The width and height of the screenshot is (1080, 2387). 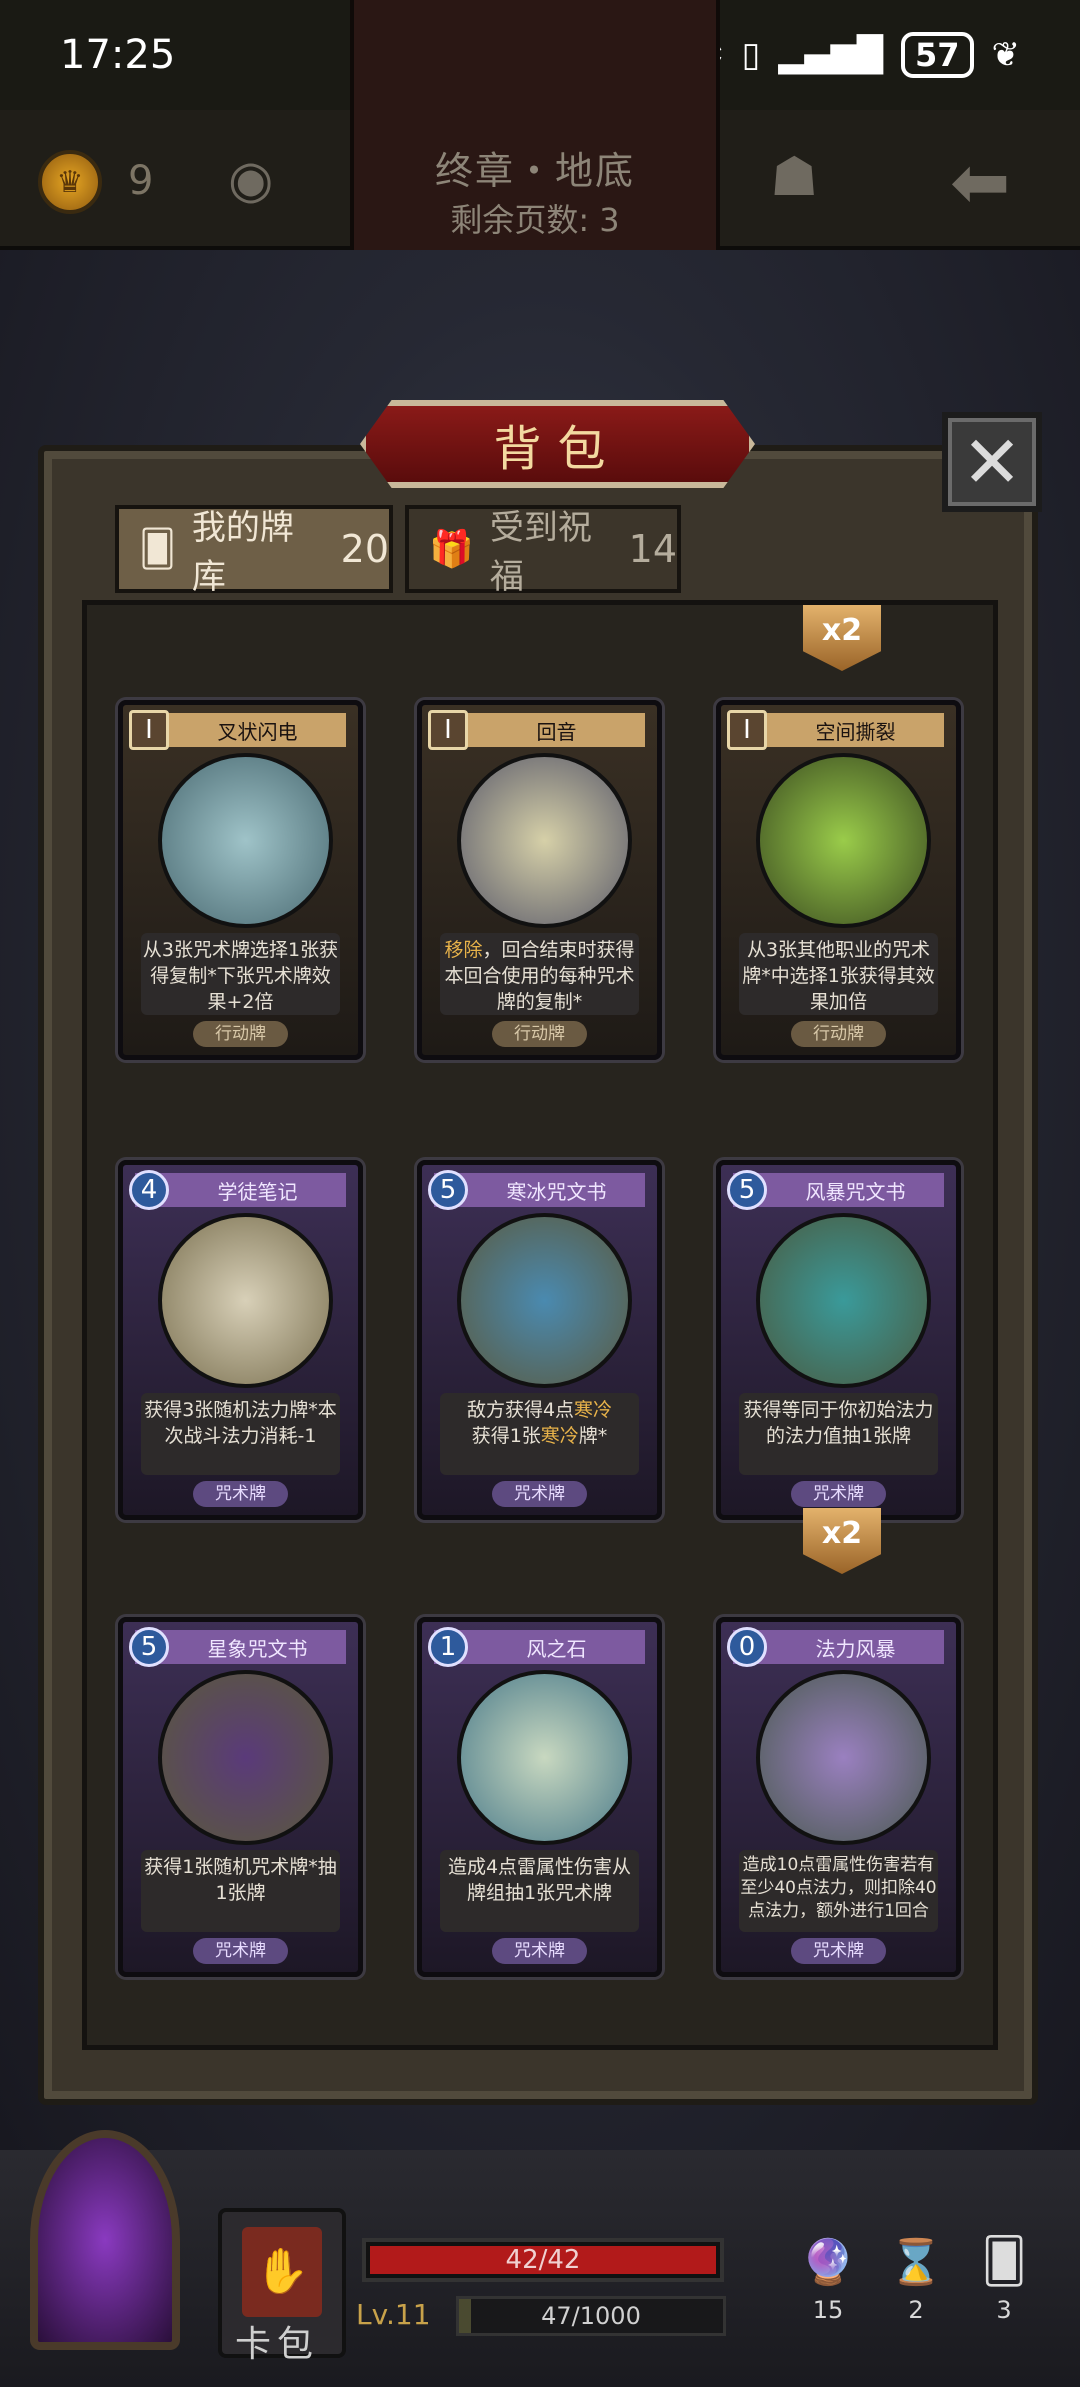 I want to click on card-astral-spellbook: 5 星象咒文书 获得1张随机咒术牌*抽1张牌 咒术牌, so click(x=240, y=1797).